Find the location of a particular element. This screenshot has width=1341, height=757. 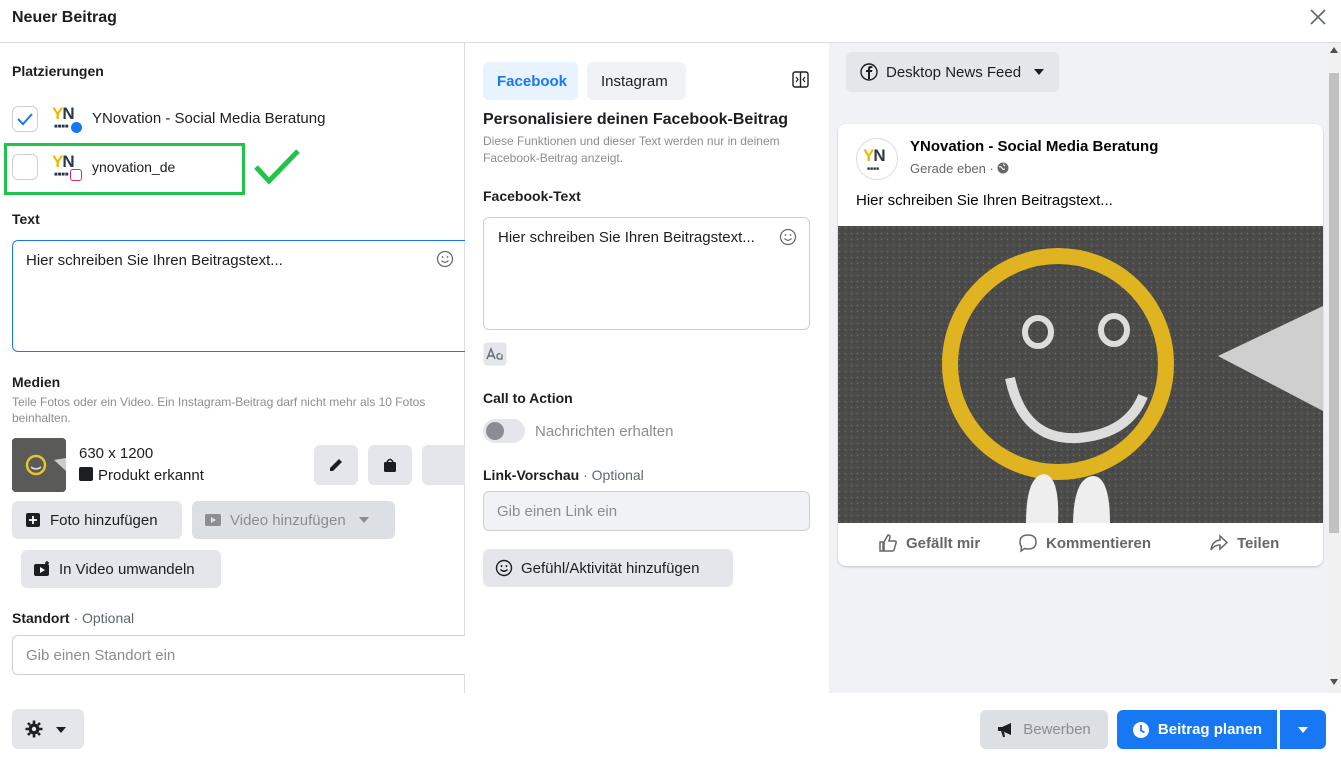

preview-scrollbar is located at coordinates (1334, 368).